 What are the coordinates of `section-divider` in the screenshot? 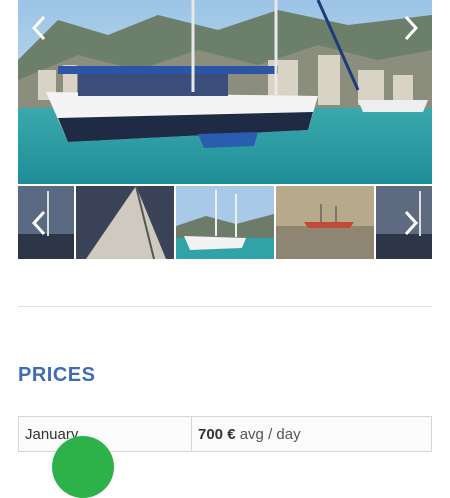 It's located at (225, 306).